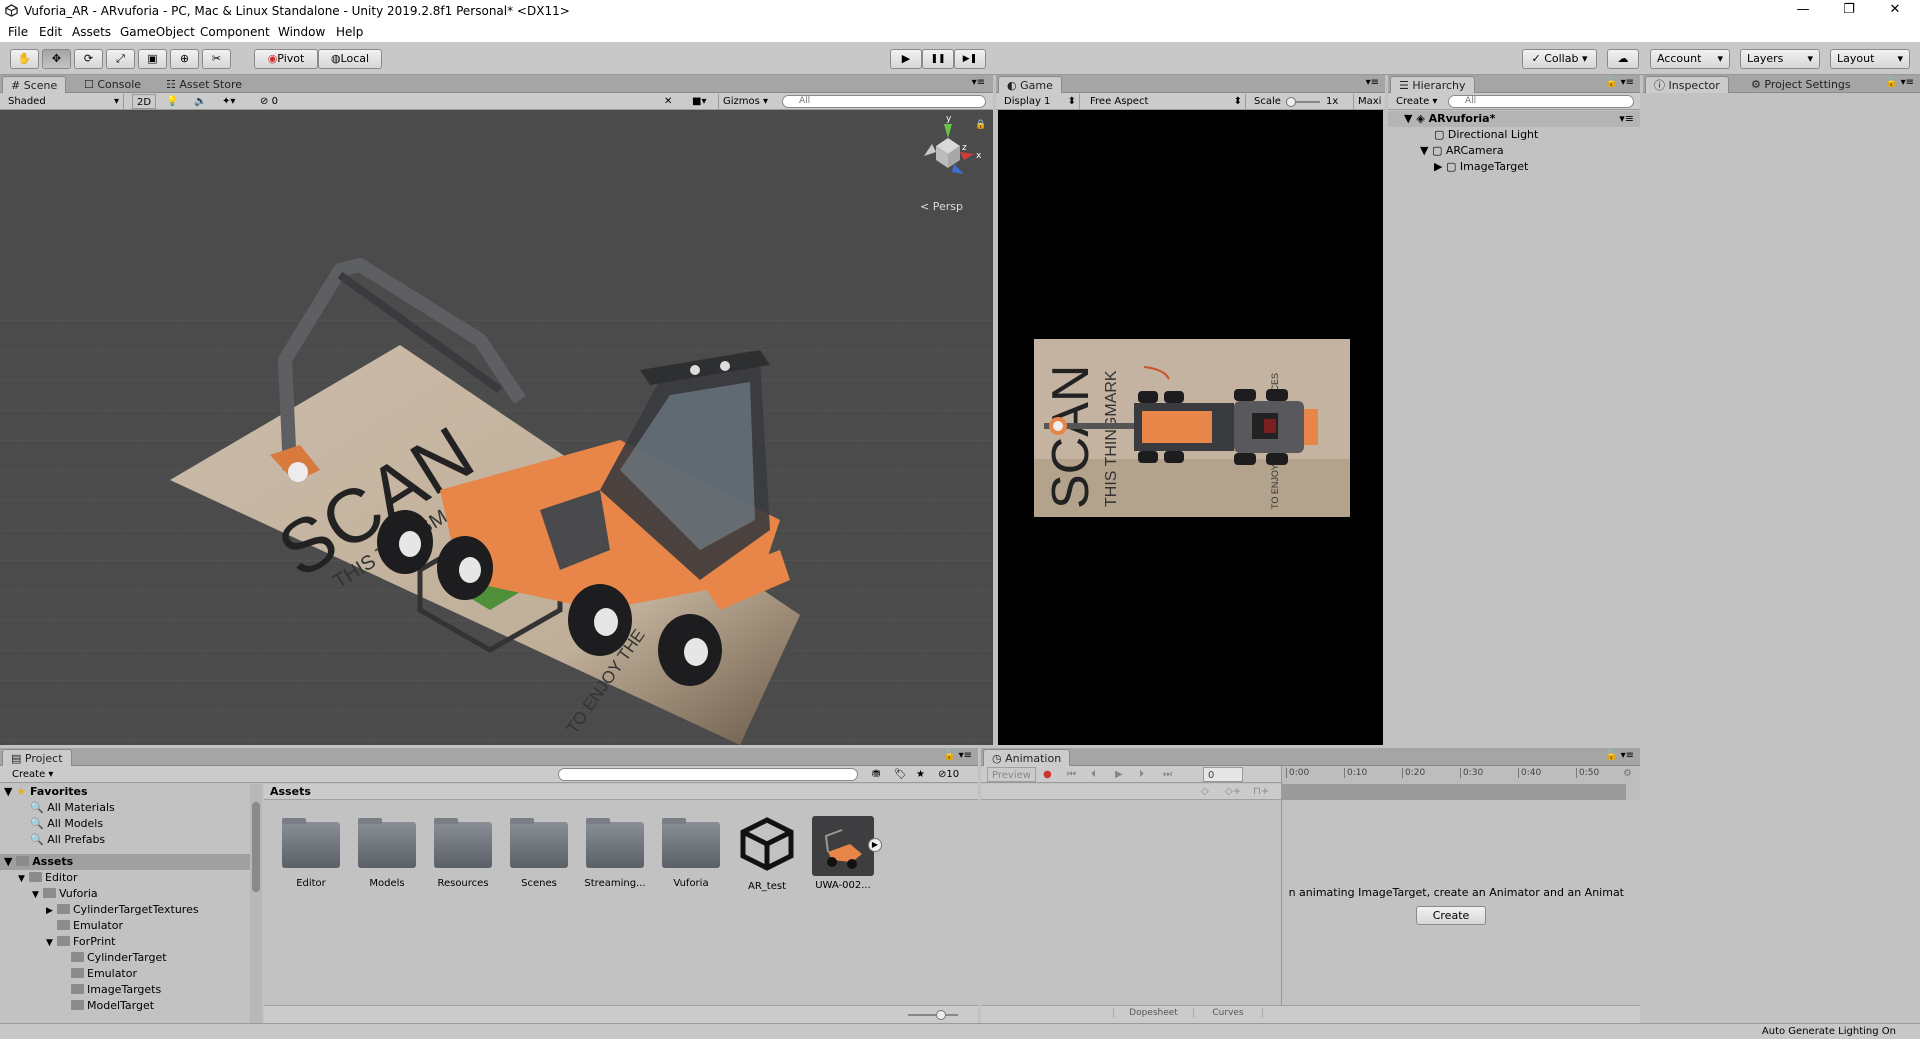  What do you see at coordinates (1623, 59) in the screenshot?
I see `cloud-button: ☁` at bounding box center [1623, 59].